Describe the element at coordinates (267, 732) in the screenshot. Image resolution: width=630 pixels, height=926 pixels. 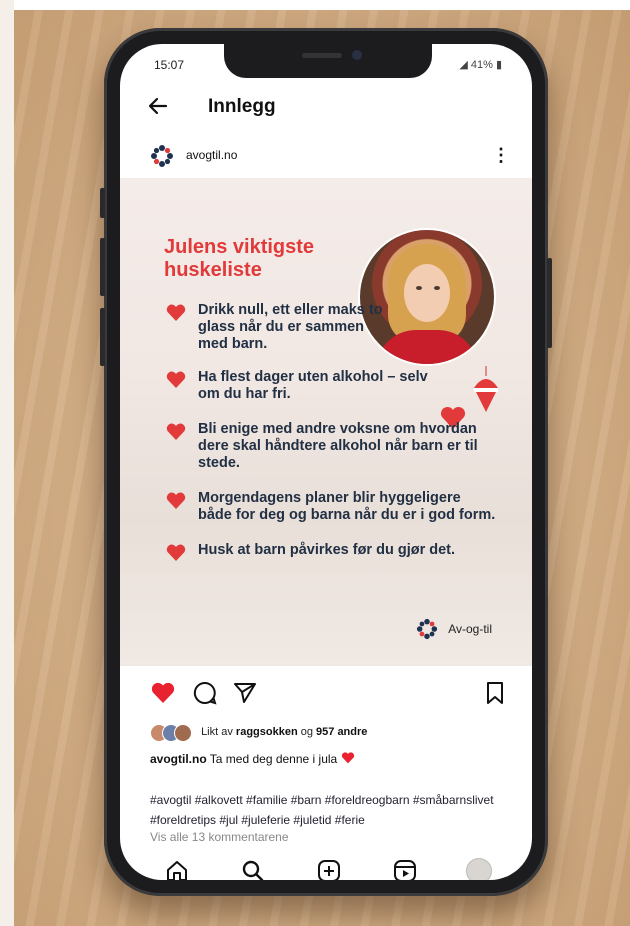
I see `likes-user: raggsokken` at that location.